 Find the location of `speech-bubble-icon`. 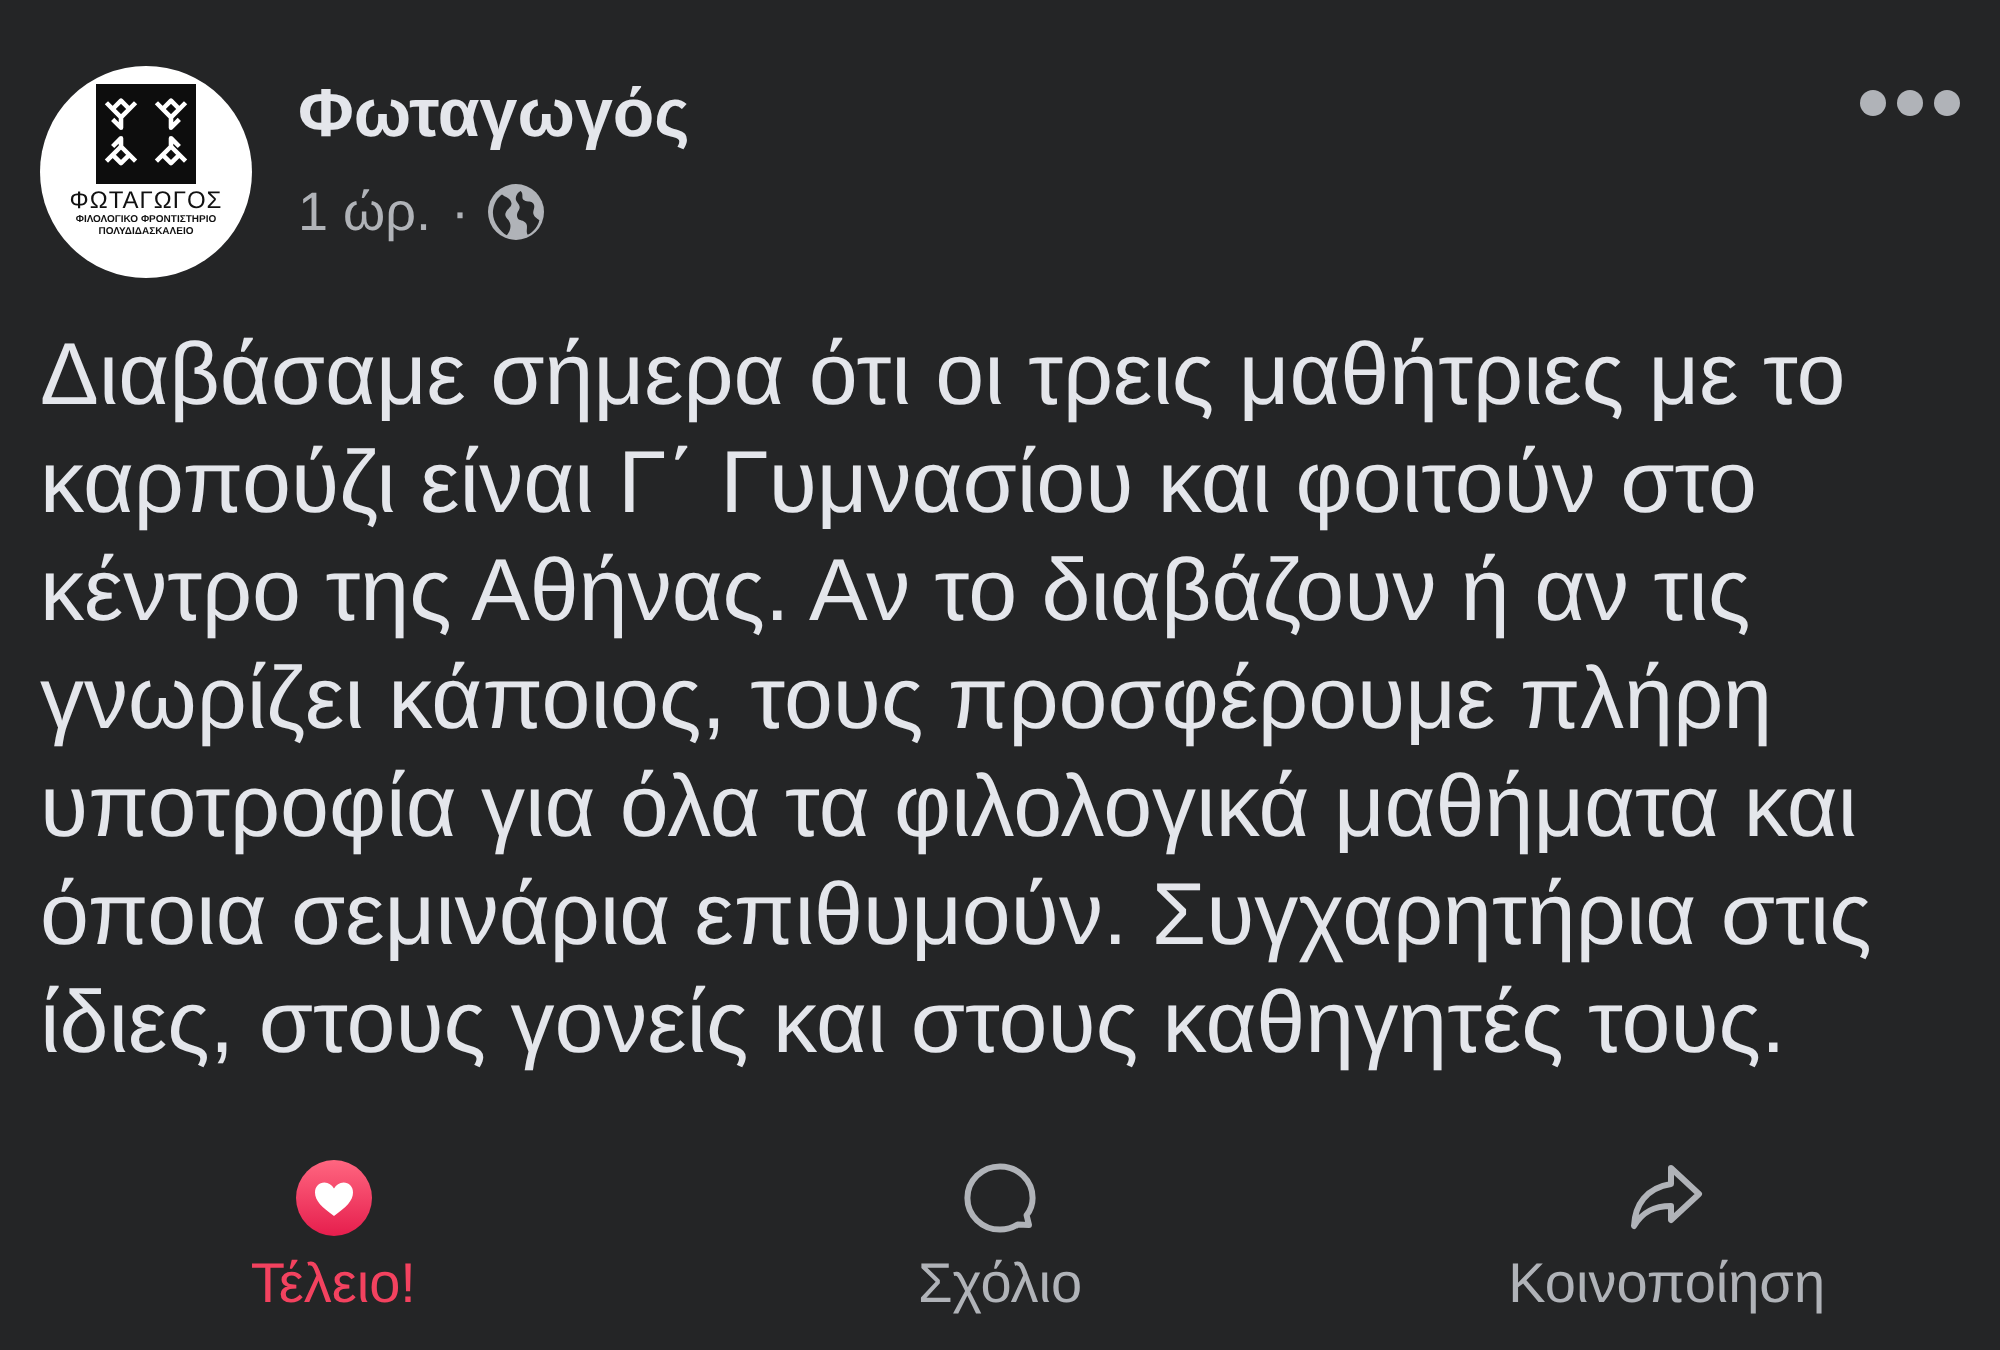

speech-bubble-icon is located at coordinates (999, 1198).